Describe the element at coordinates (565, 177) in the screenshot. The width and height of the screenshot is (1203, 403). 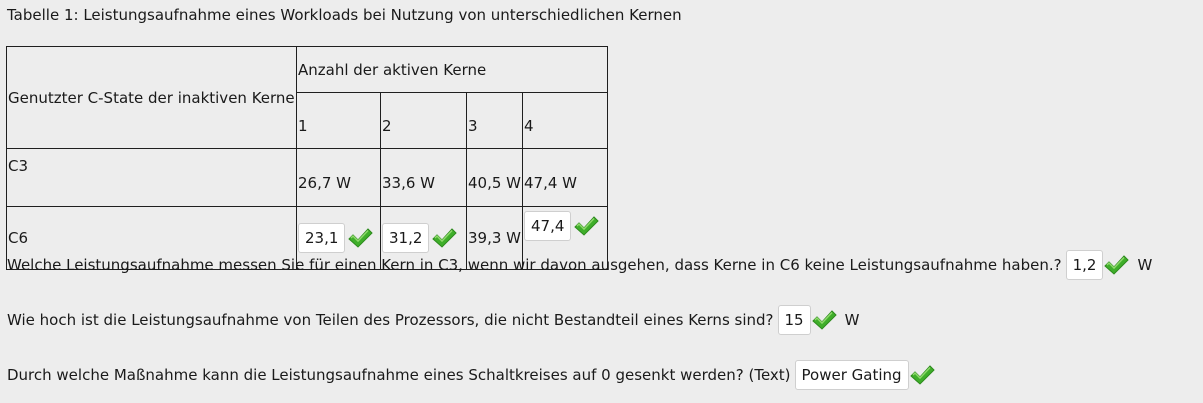
I see `cell-c3-4: 47,4 W` at that location.